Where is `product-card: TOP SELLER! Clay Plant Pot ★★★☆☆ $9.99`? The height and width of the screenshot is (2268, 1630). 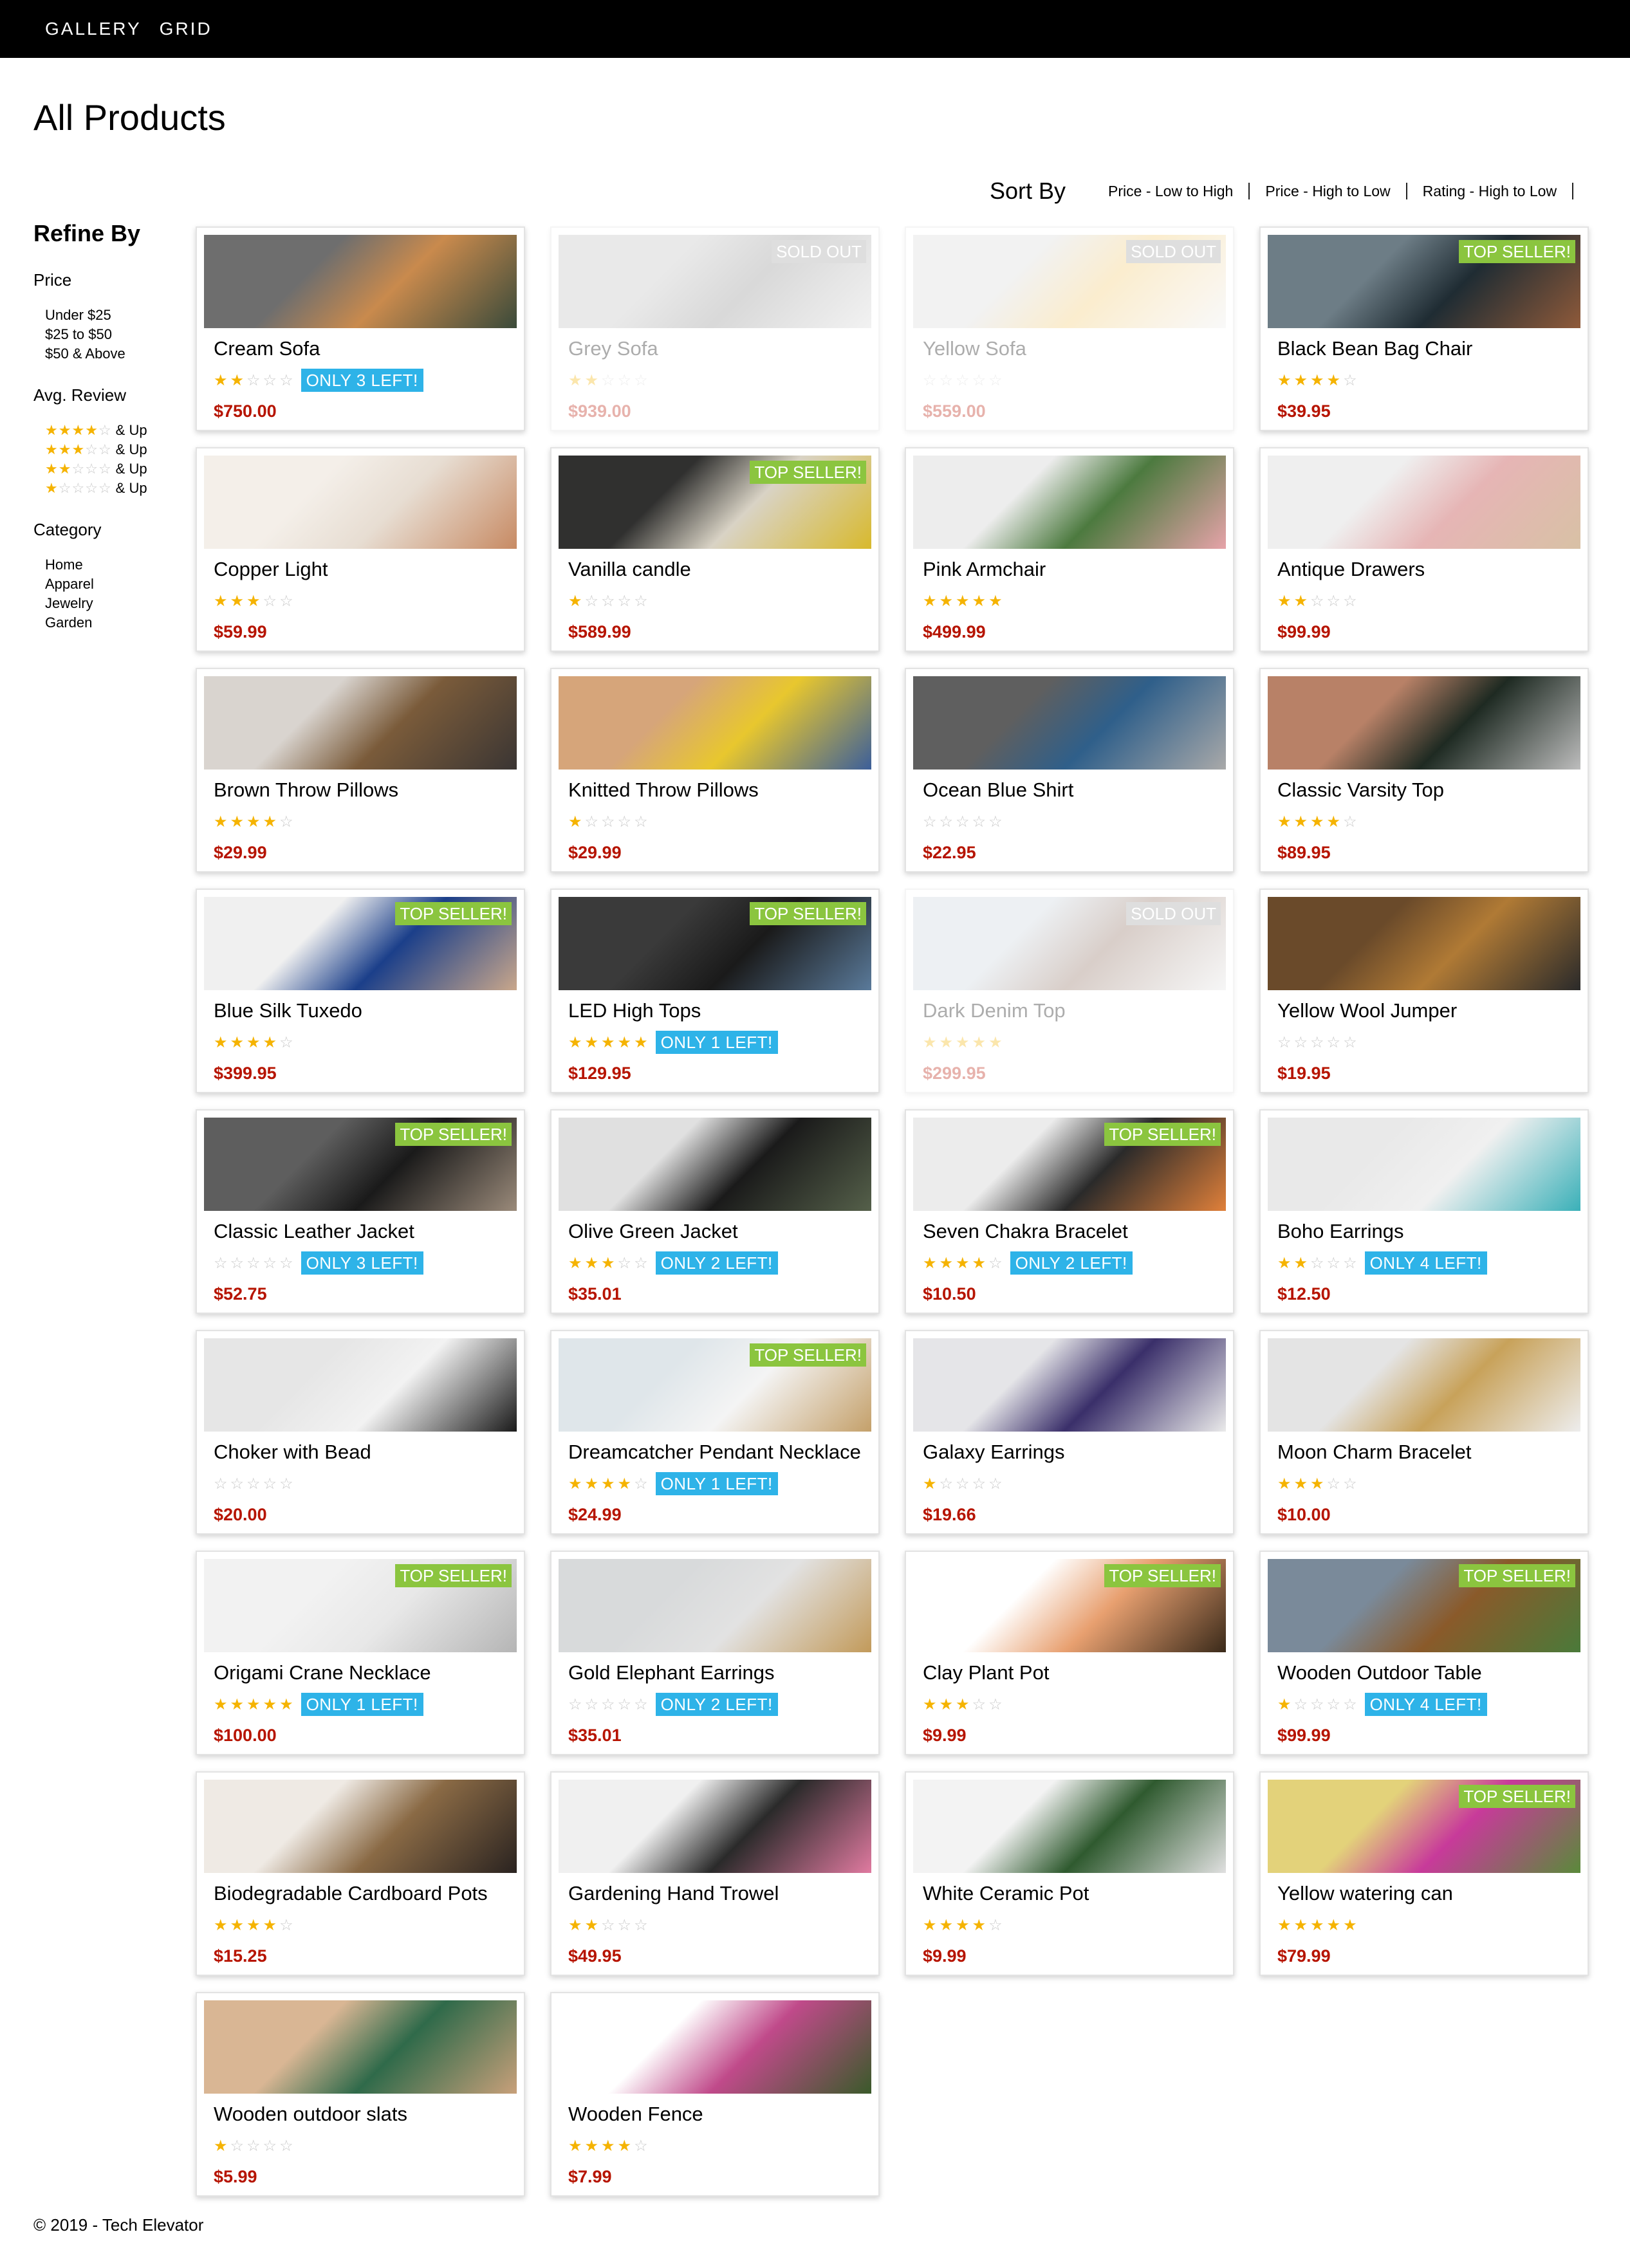 product-card: TOP SELLER! Clay Plant Pot ★★★☆☆ $9.99 is located at coordinates (1069, 1653).